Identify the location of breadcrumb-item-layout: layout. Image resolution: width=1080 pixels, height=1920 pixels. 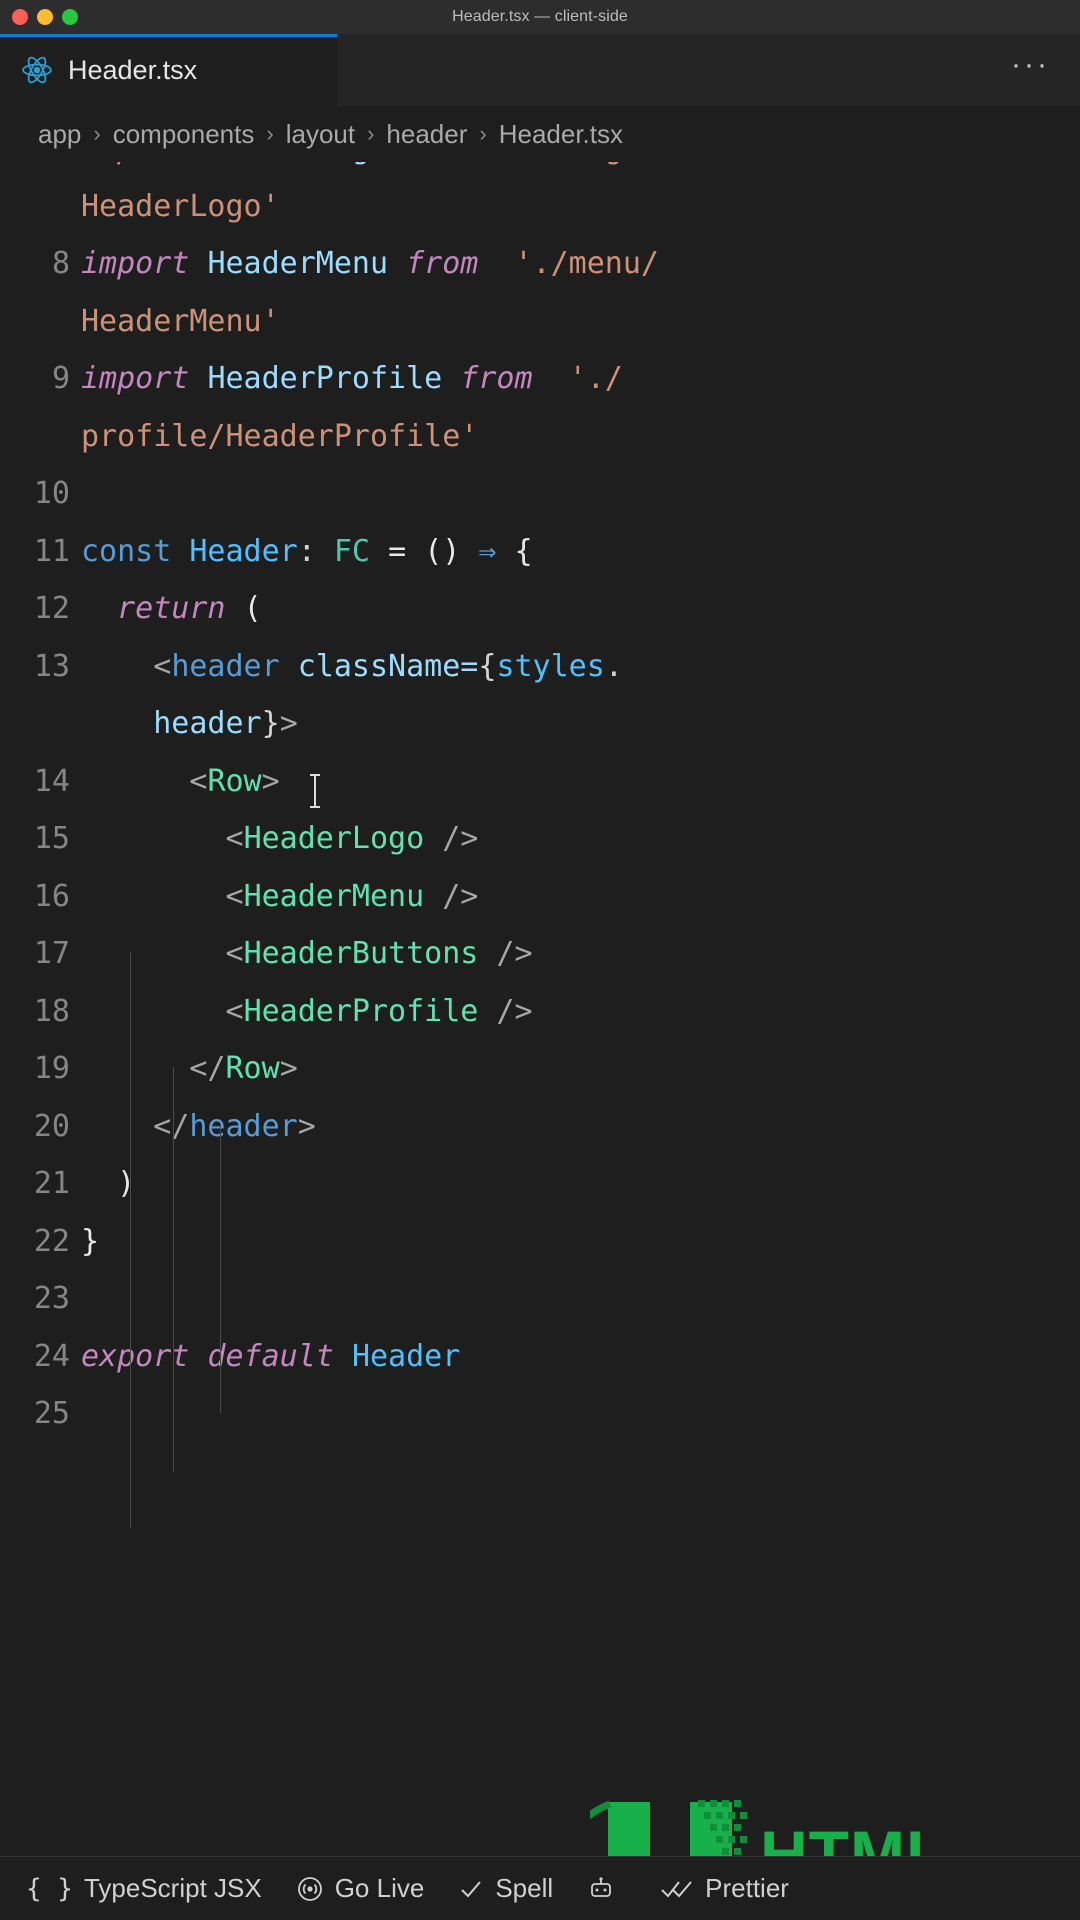
(320, 134).